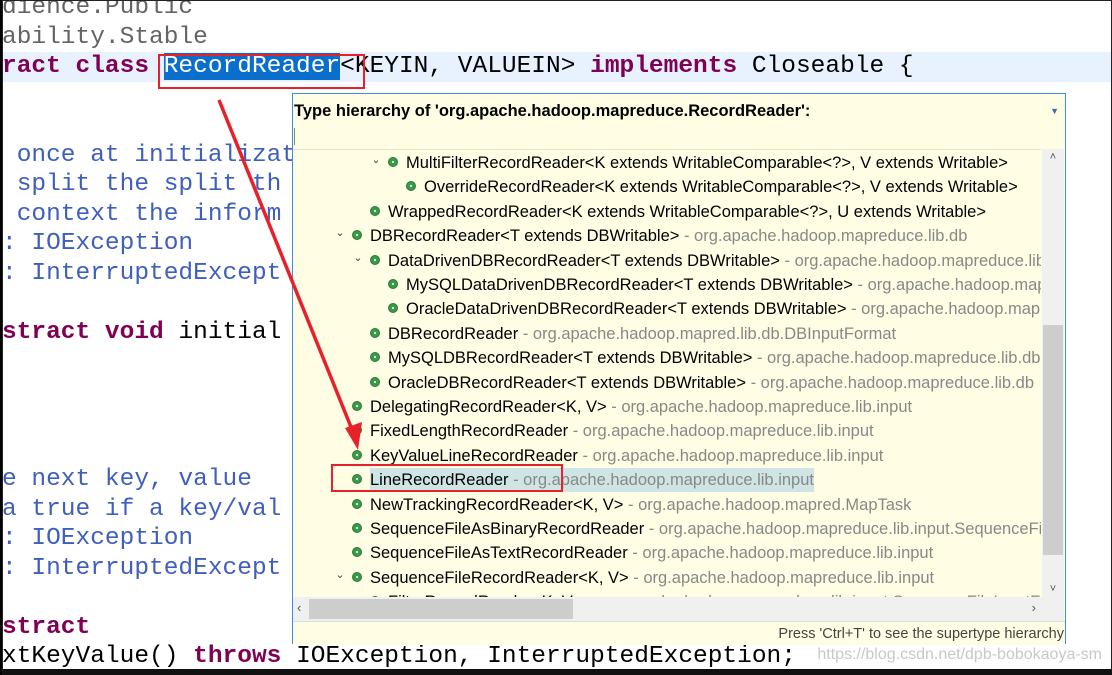 The width and height of the screenshot is (1112, 675). Describe the element at coordinates (959, 654) in the screenshot. I see `watermark: https://blog.csdn.net/dpb-bobokaoya-sm` at that location.